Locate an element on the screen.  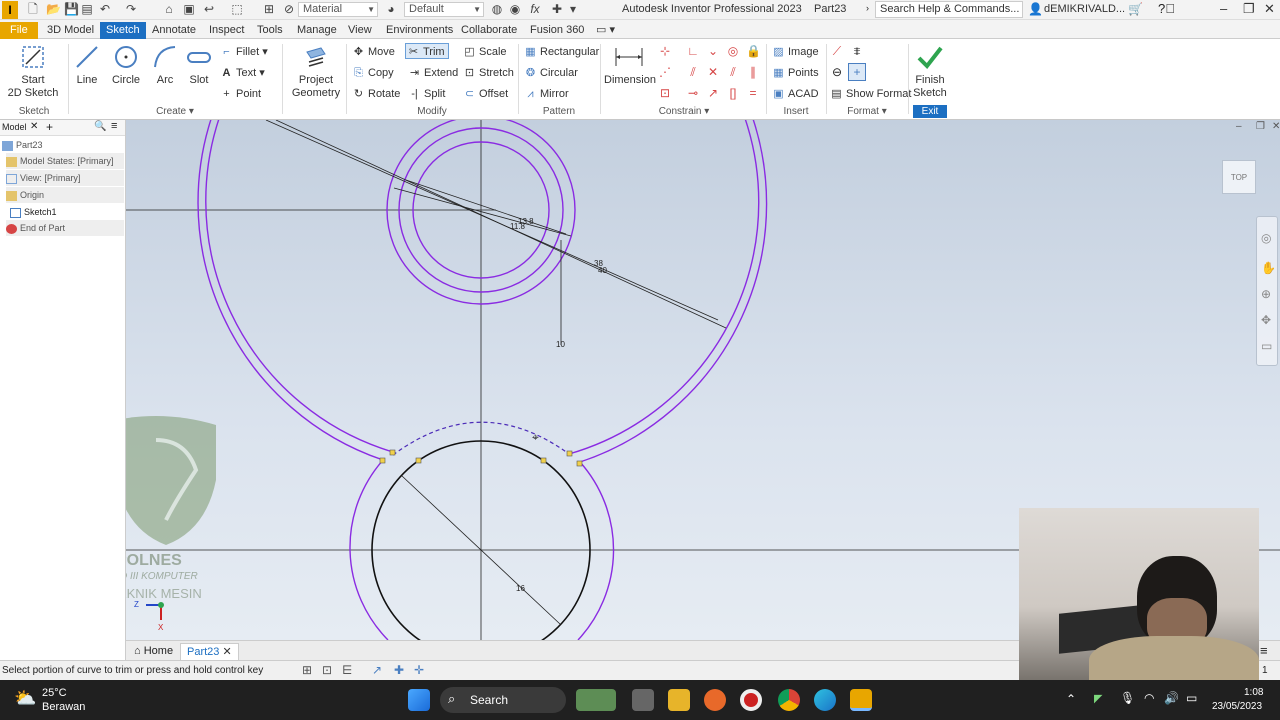
microphone-icon: 🎙 is located at coordinates (1127, 698).